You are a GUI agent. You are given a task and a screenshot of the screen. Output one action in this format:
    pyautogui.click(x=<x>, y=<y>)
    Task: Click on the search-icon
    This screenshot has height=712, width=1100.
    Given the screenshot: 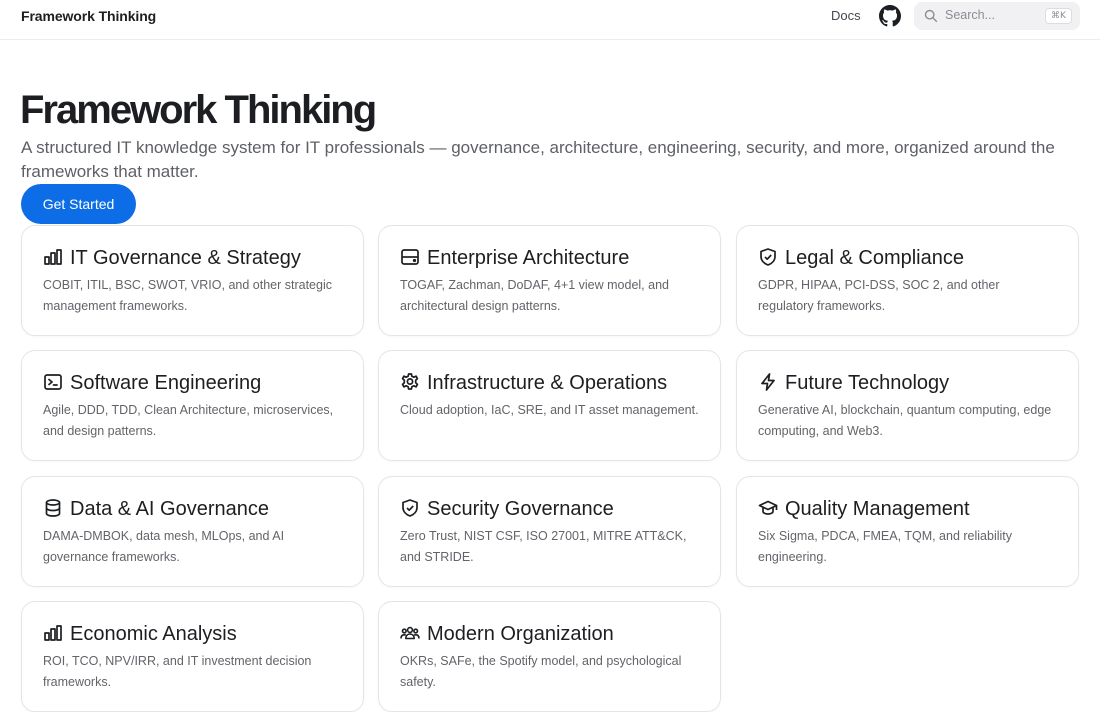 What is the action you would take?
    pyautogui.click(x=931, y=16)
    